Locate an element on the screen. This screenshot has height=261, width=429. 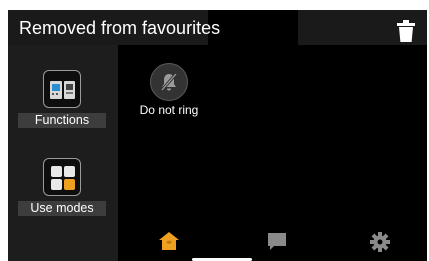
use-modes-tile is located at coordinates (62, 177).